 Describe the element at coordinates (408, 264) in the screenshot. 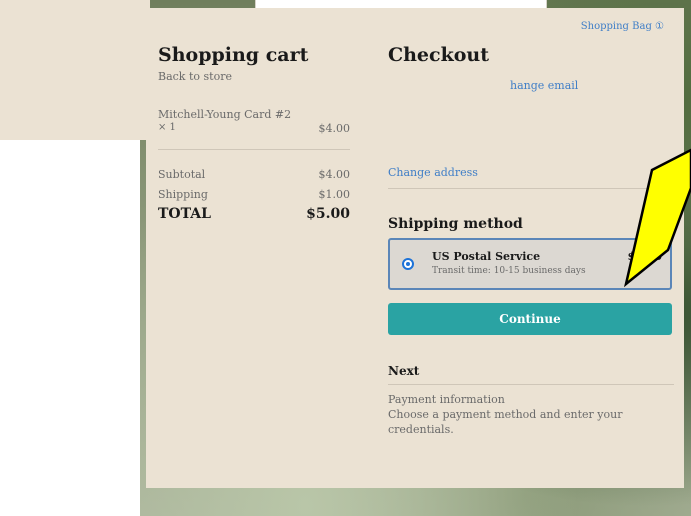

I see `radio-selected-icon` at that location.